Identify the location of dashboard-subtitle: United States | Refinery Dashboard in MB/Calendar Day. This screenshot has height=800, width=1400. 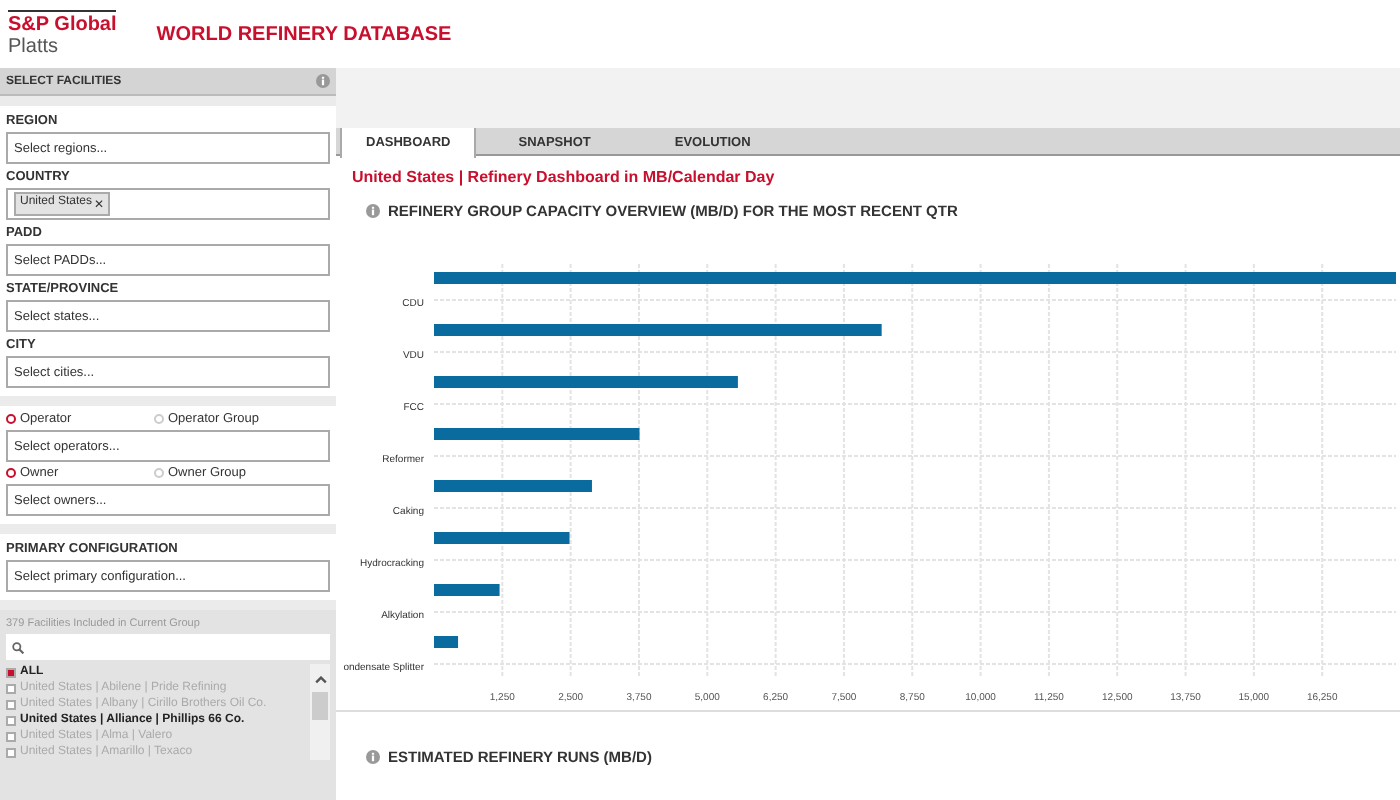
(564, 177).